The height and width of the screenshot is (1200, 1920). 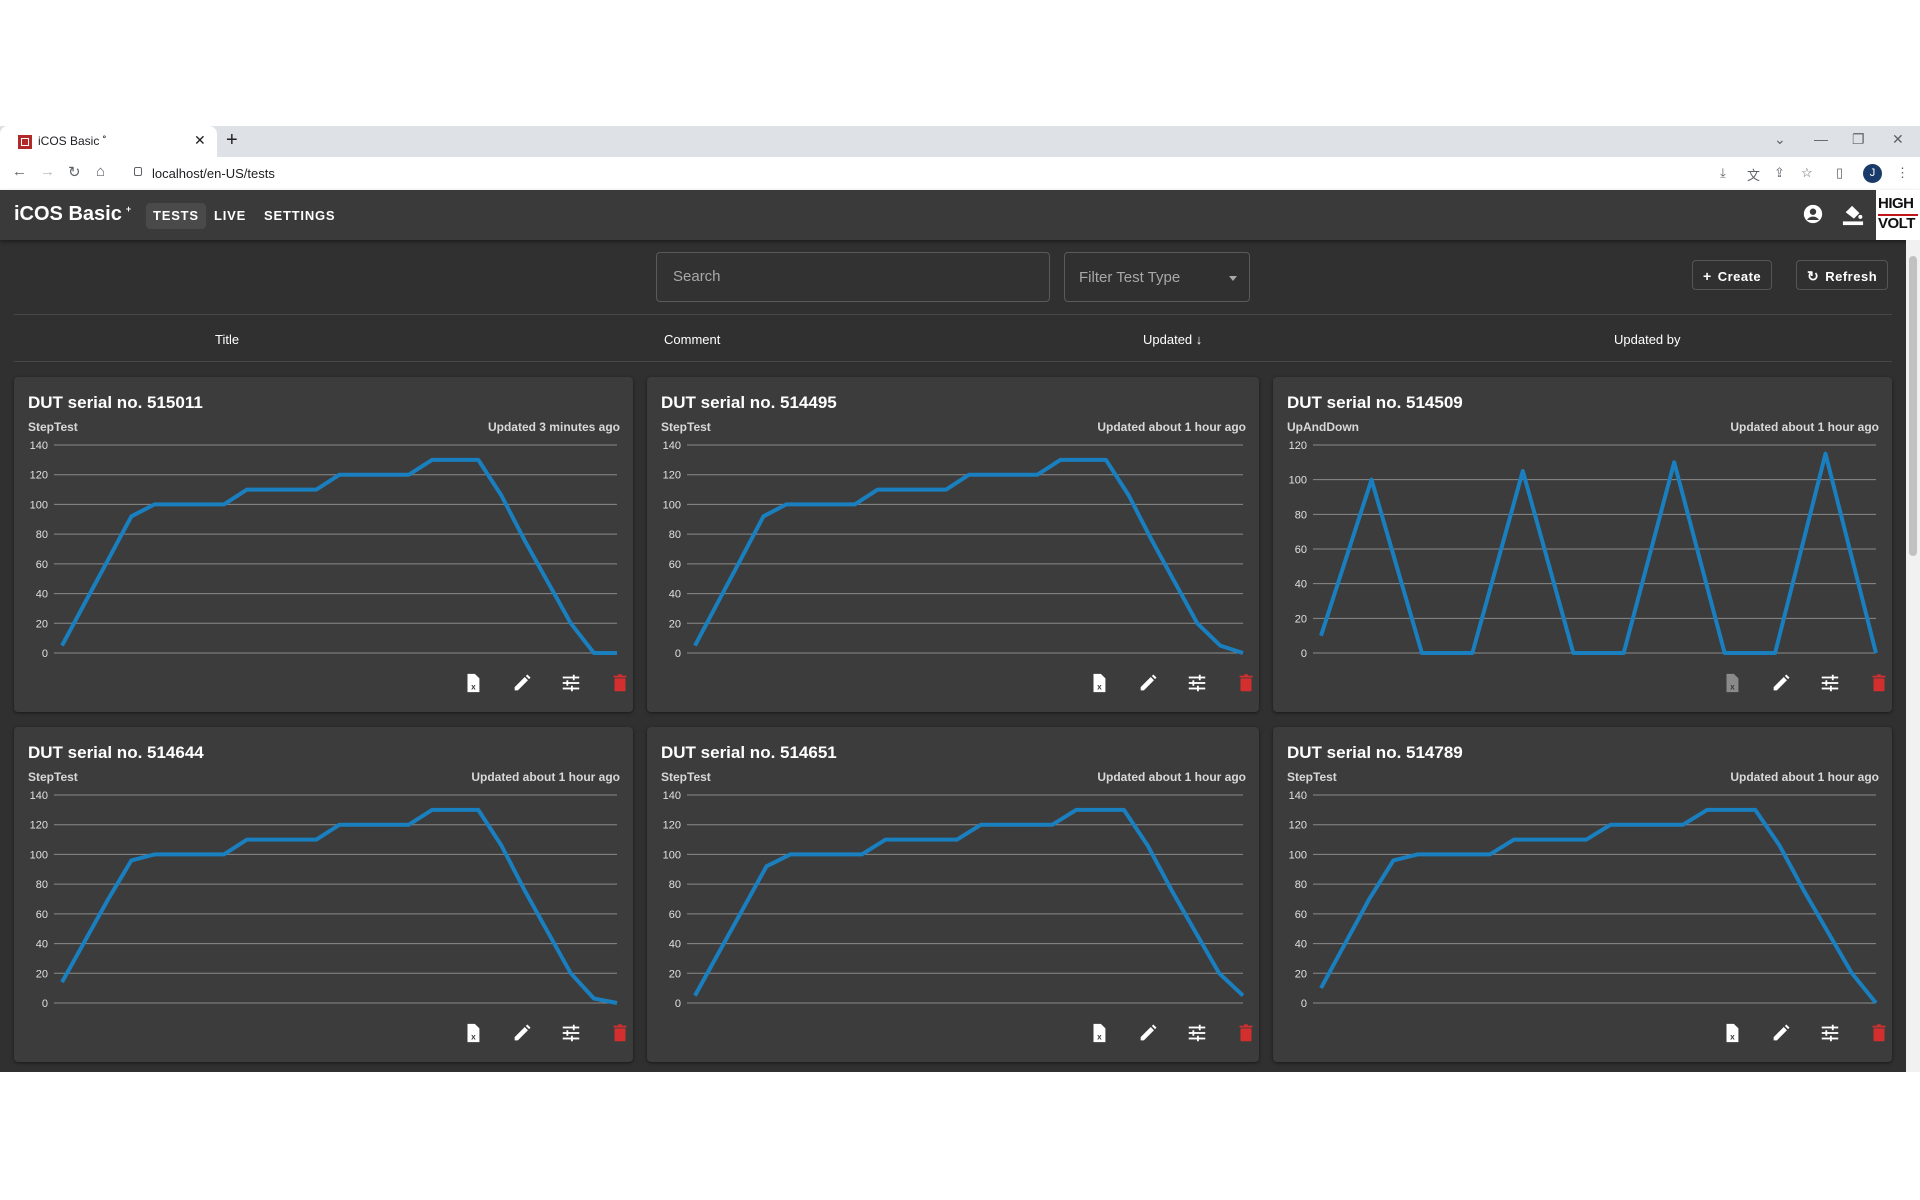 I want to click on y-tick-label: 120, so click(x=39, y=476).